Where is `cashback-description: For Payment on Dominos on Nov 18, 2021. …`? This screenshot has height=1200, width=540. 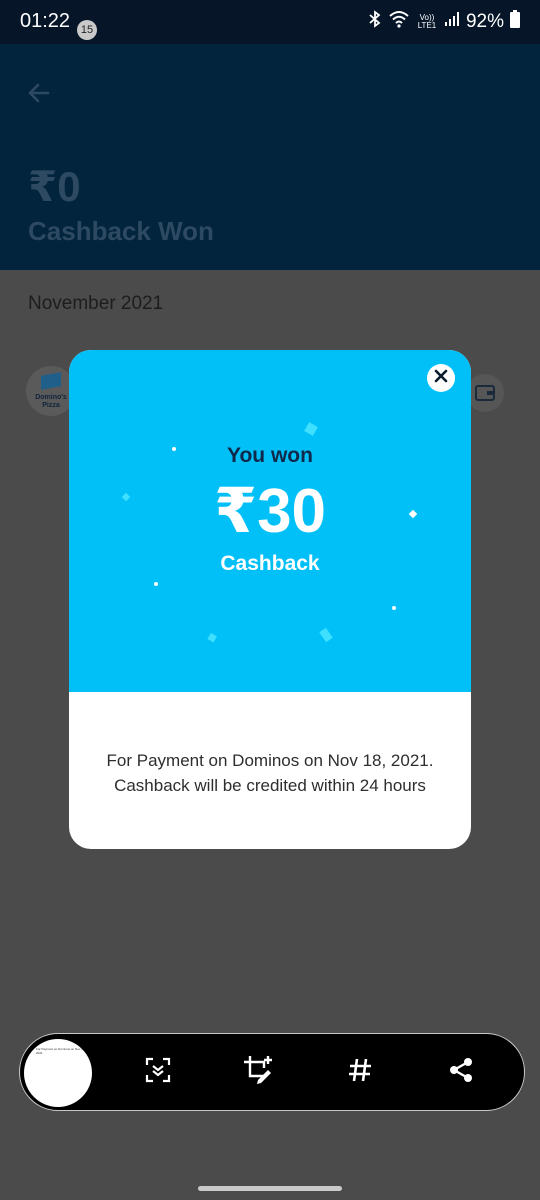
cashback-description: For Payment on Dominos on Nov 18, 2021. … is located at coordinates (270, 773).